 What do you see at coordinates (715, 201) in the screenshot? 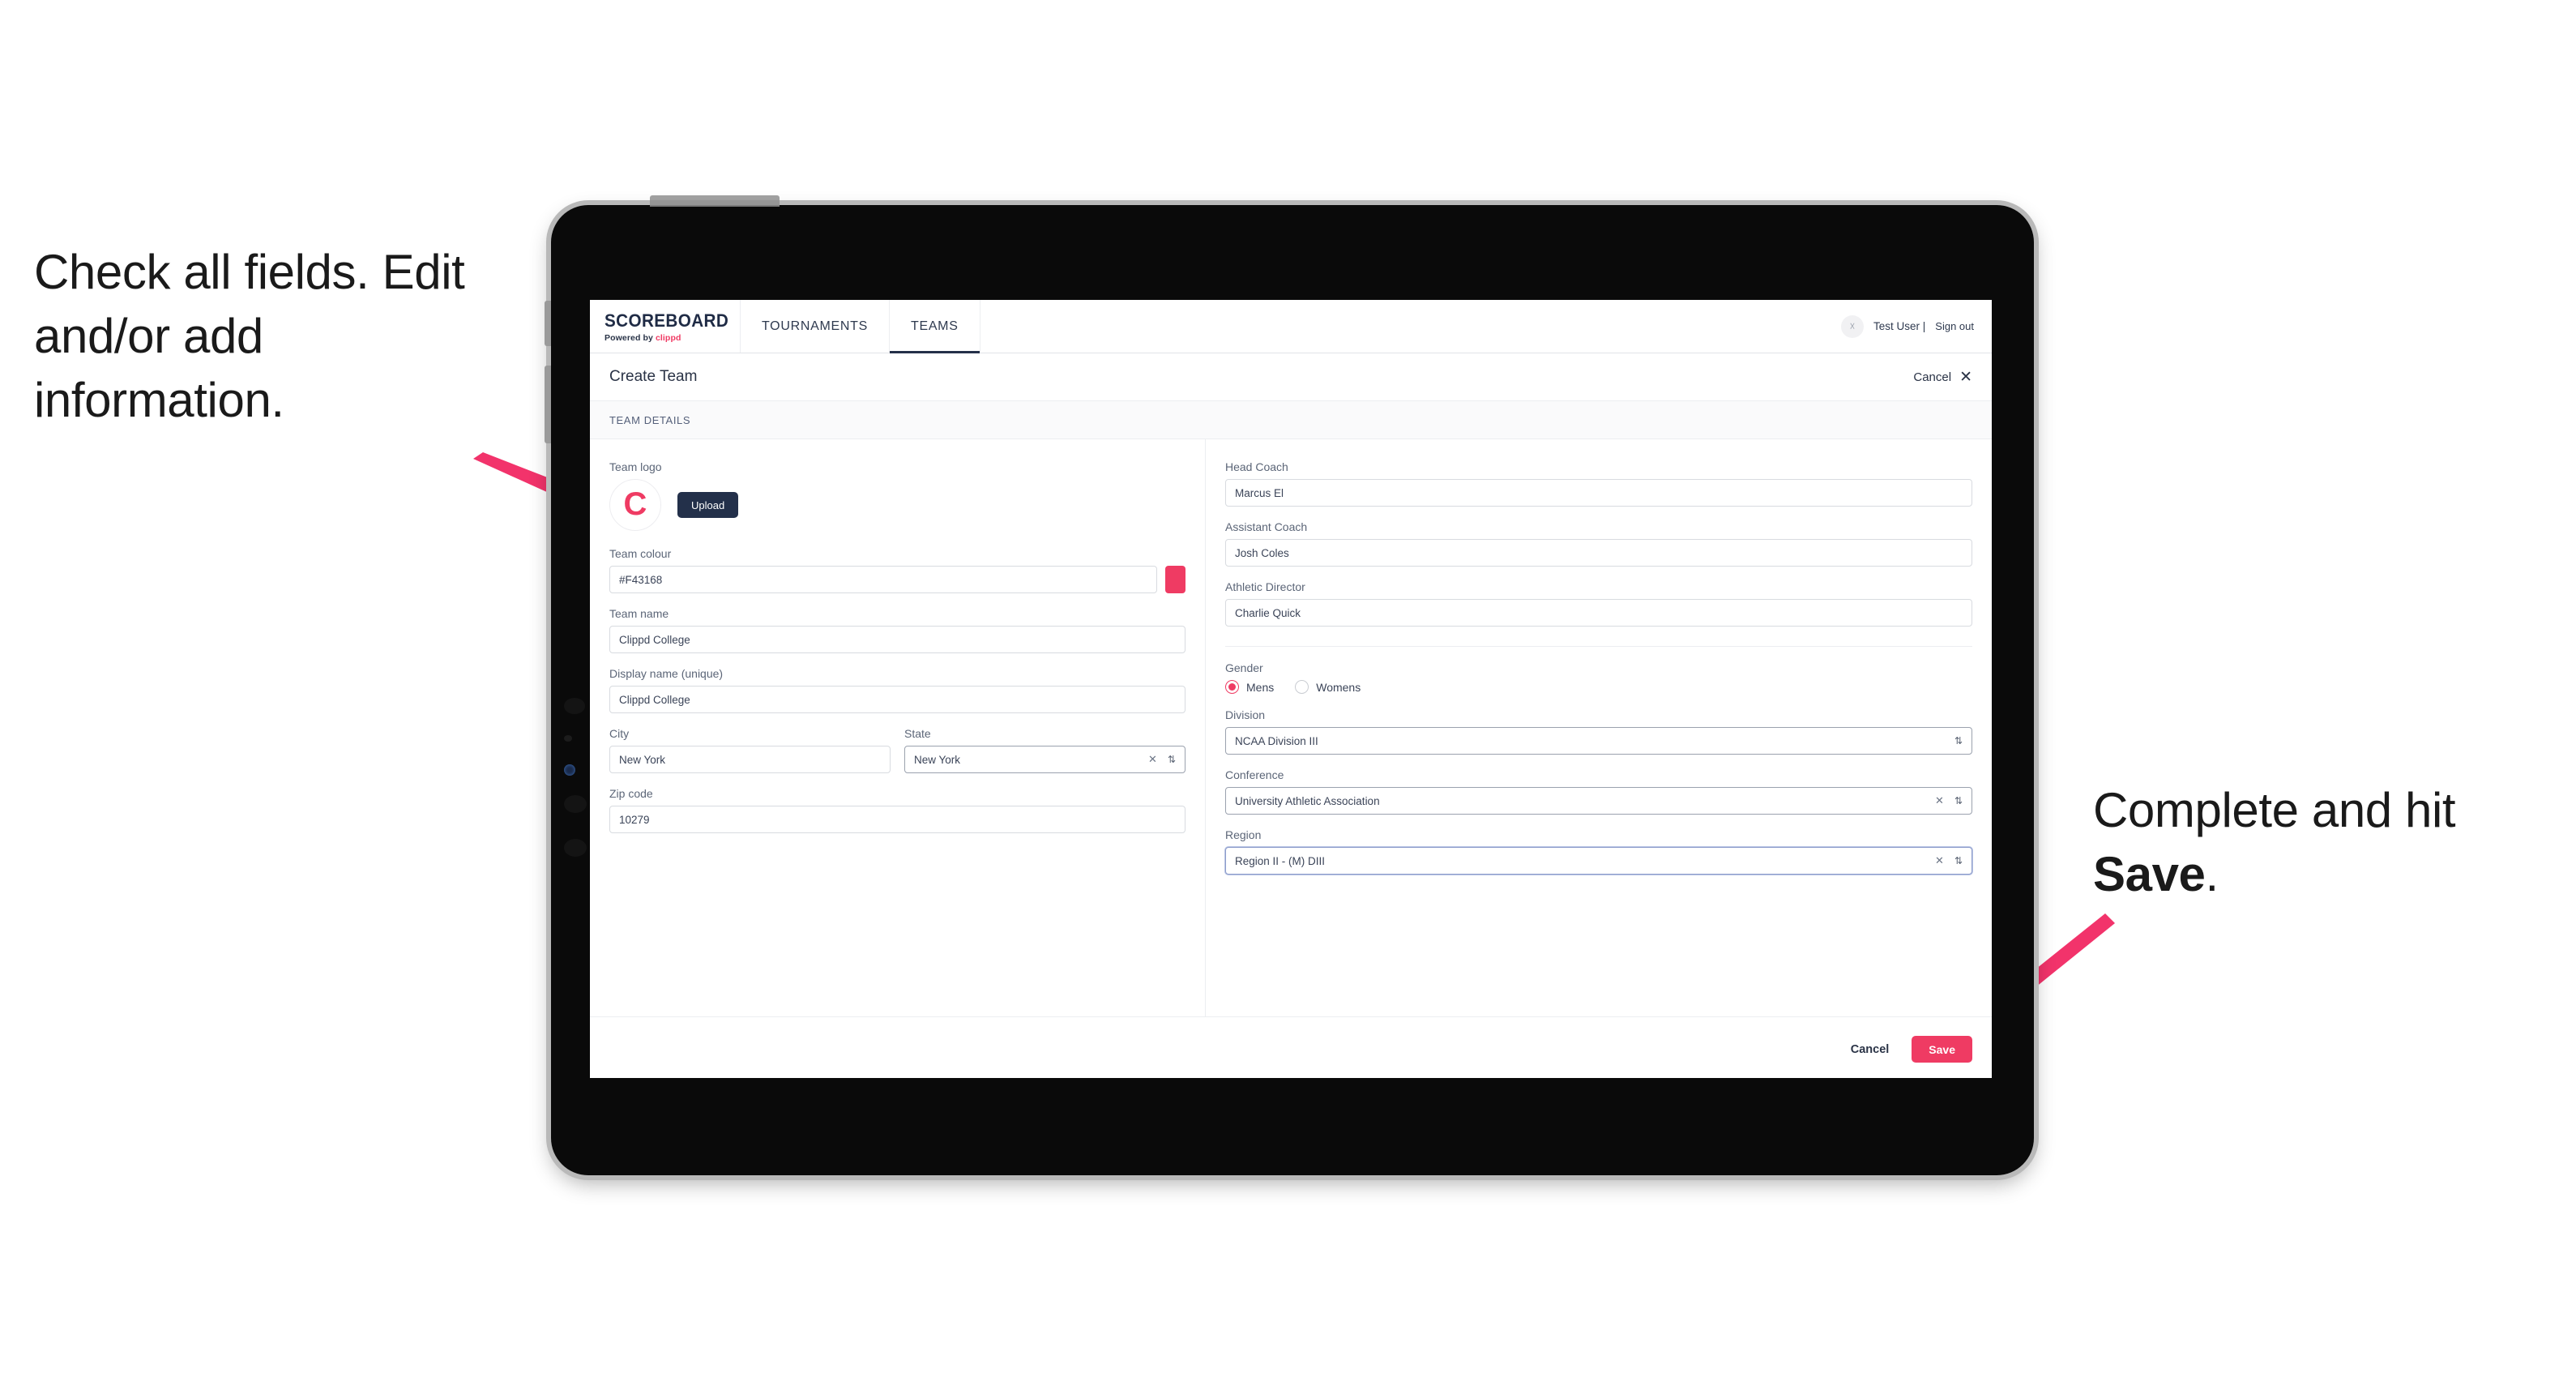
I see `tablet-top-notch` at bounding box center [715, 201].